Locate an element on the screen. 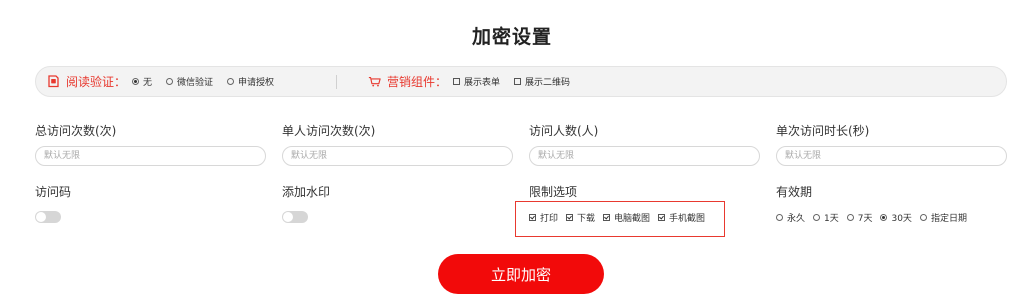  checkbox-label: 展示表单 is located at coordinates (482, 83).